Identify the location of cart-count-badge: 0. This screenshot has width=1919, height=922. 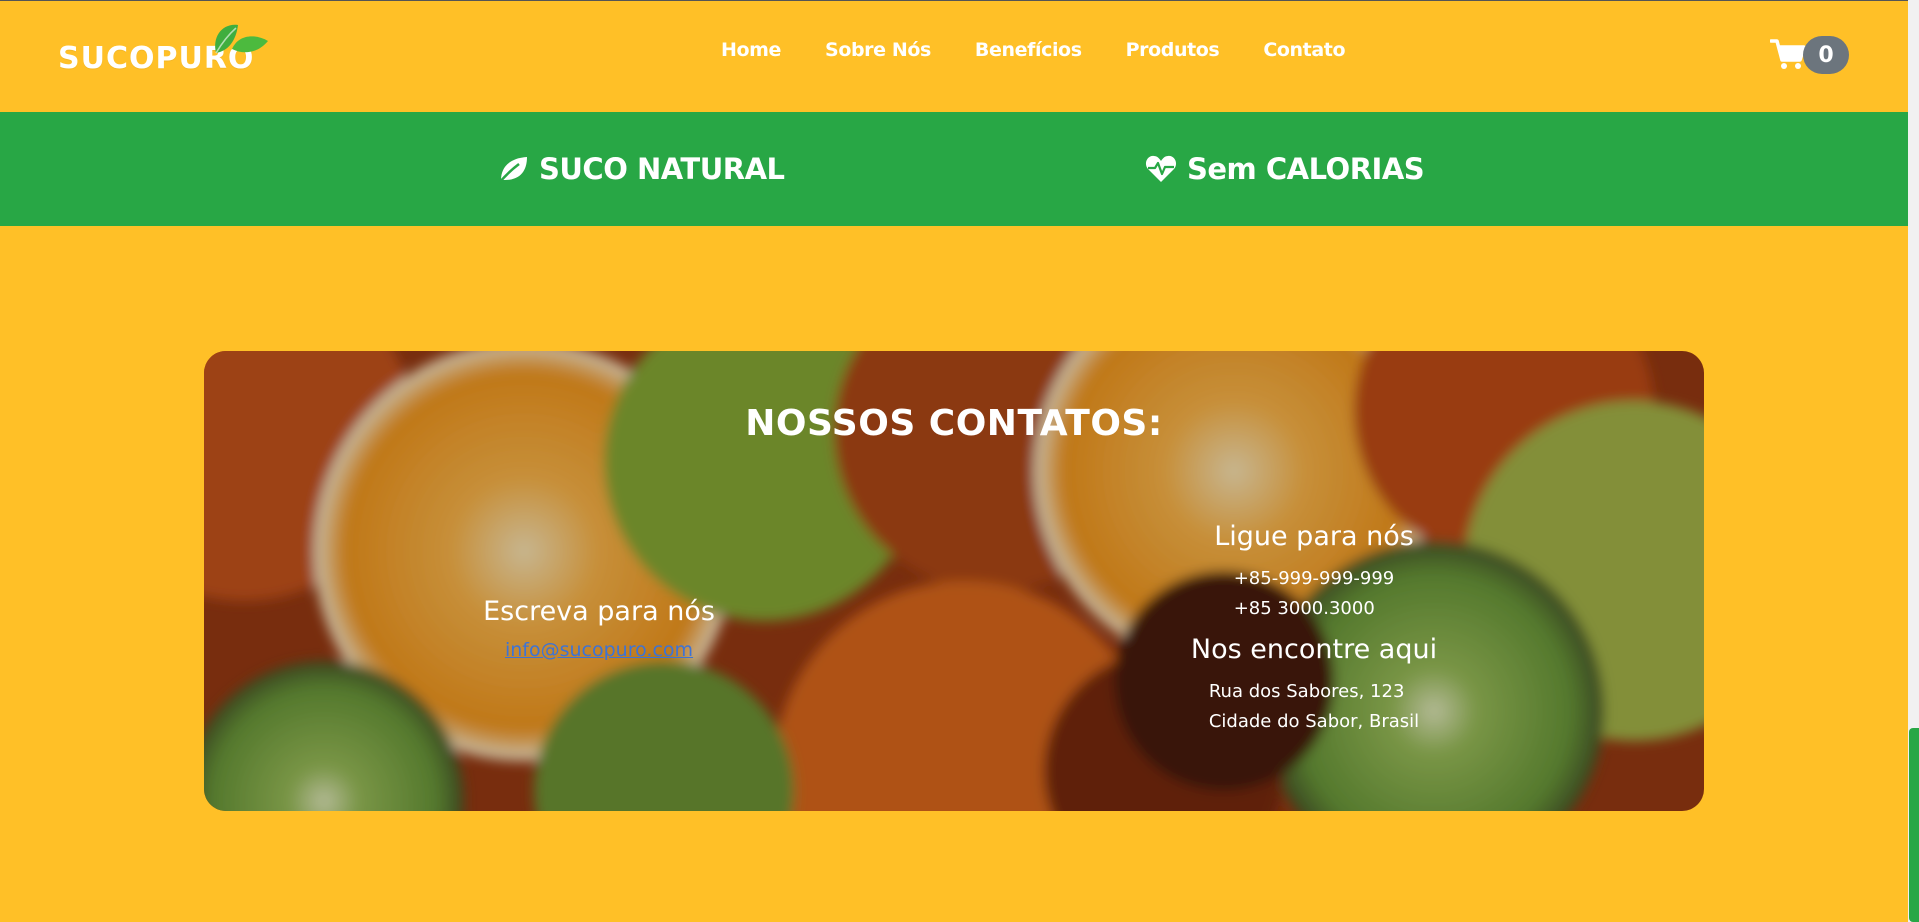
(1826, 55).